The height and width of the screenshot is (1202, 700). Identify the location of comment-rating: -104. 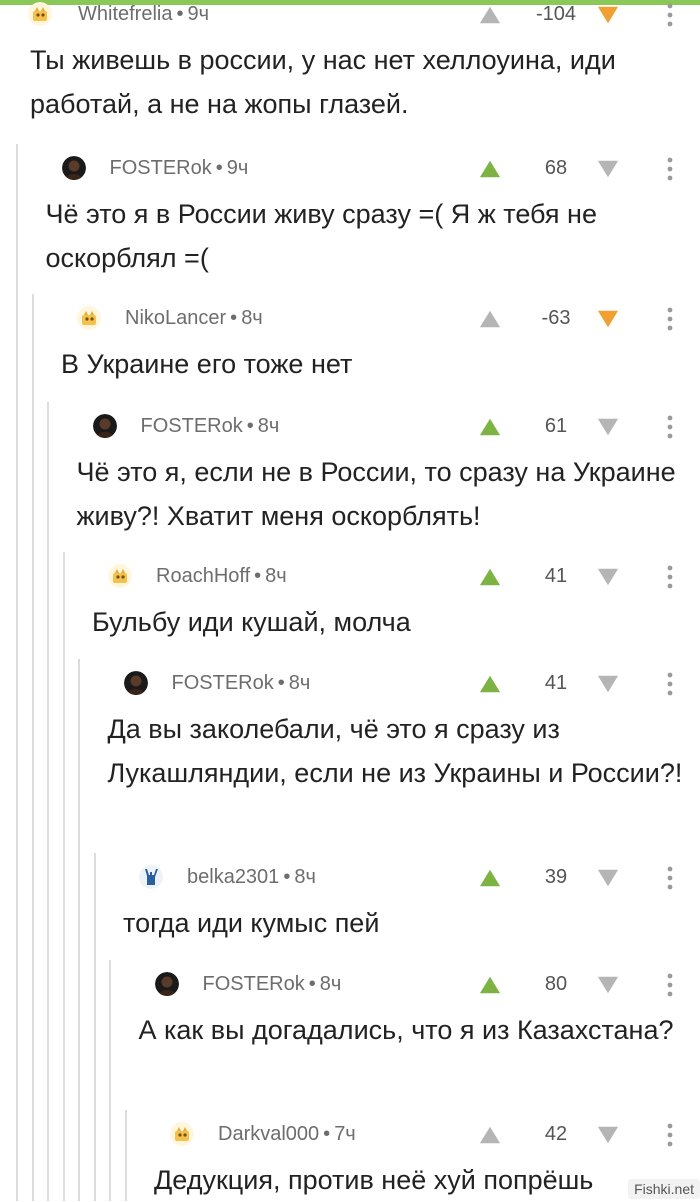
(556, 14).